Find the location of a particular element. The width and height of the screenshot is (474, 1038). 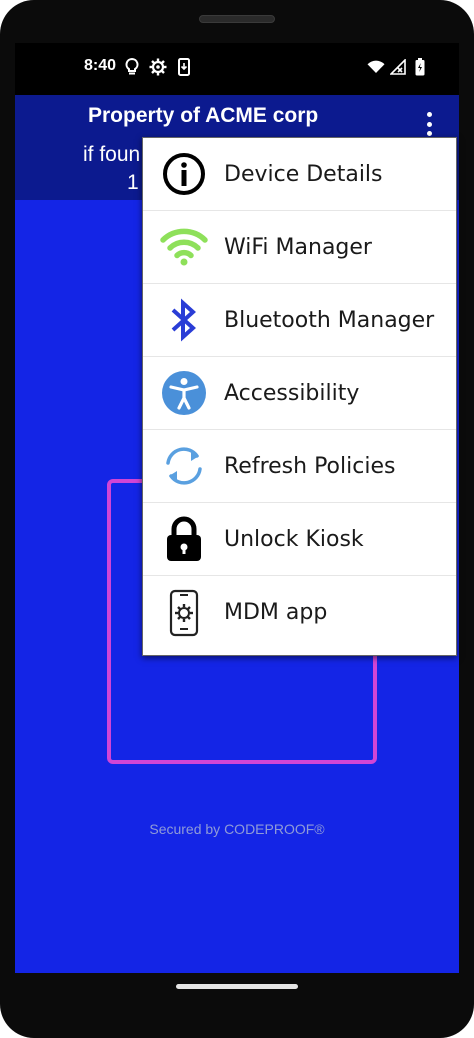

menu-item-label: Accessibility is located at coordinates (292, 393).